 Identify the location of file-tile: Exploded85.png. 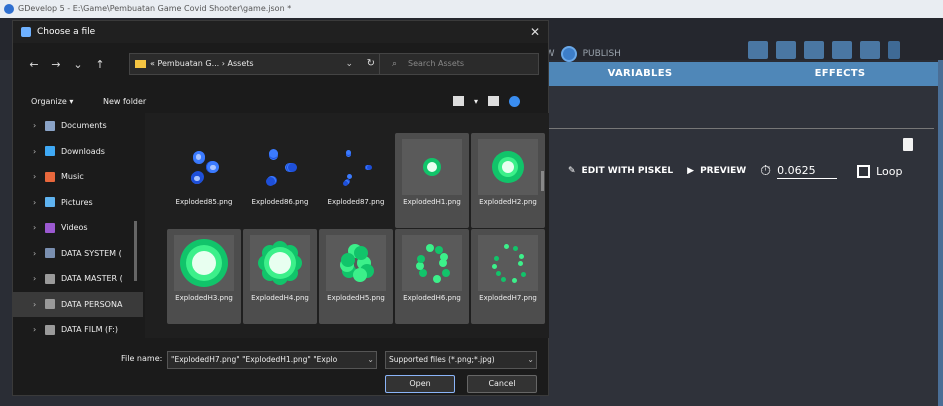
(204, 180).